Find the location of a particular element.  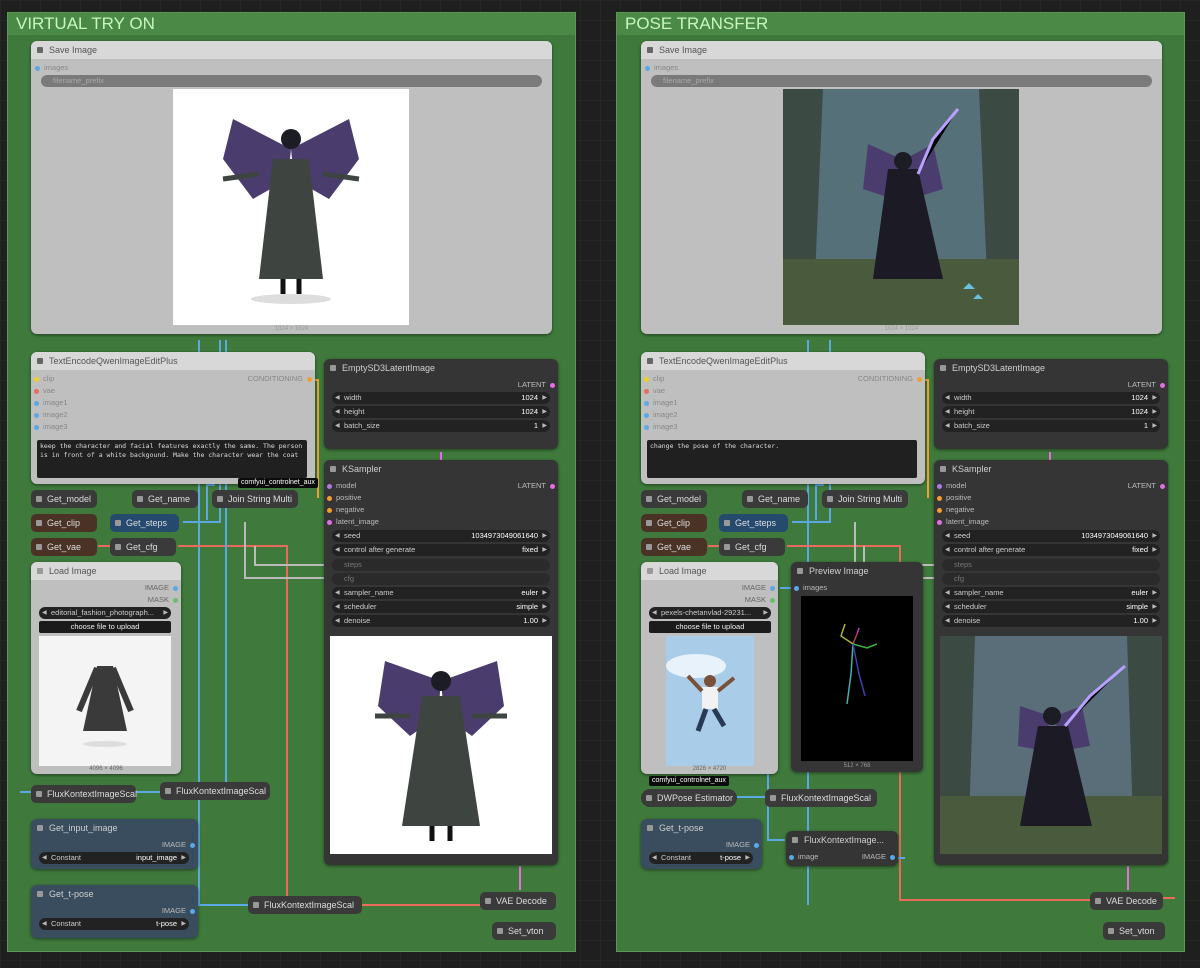

scheduler-widget: schedulersimple is located at coordinates (441, 607).